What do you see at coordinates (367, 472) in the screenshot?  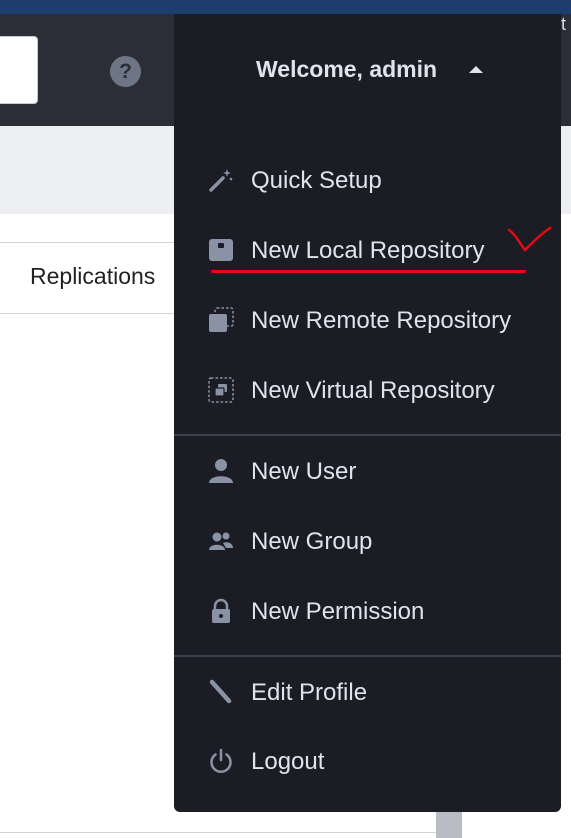 I see `menu-item-new-user: New User` at bounding box center [367, 472].